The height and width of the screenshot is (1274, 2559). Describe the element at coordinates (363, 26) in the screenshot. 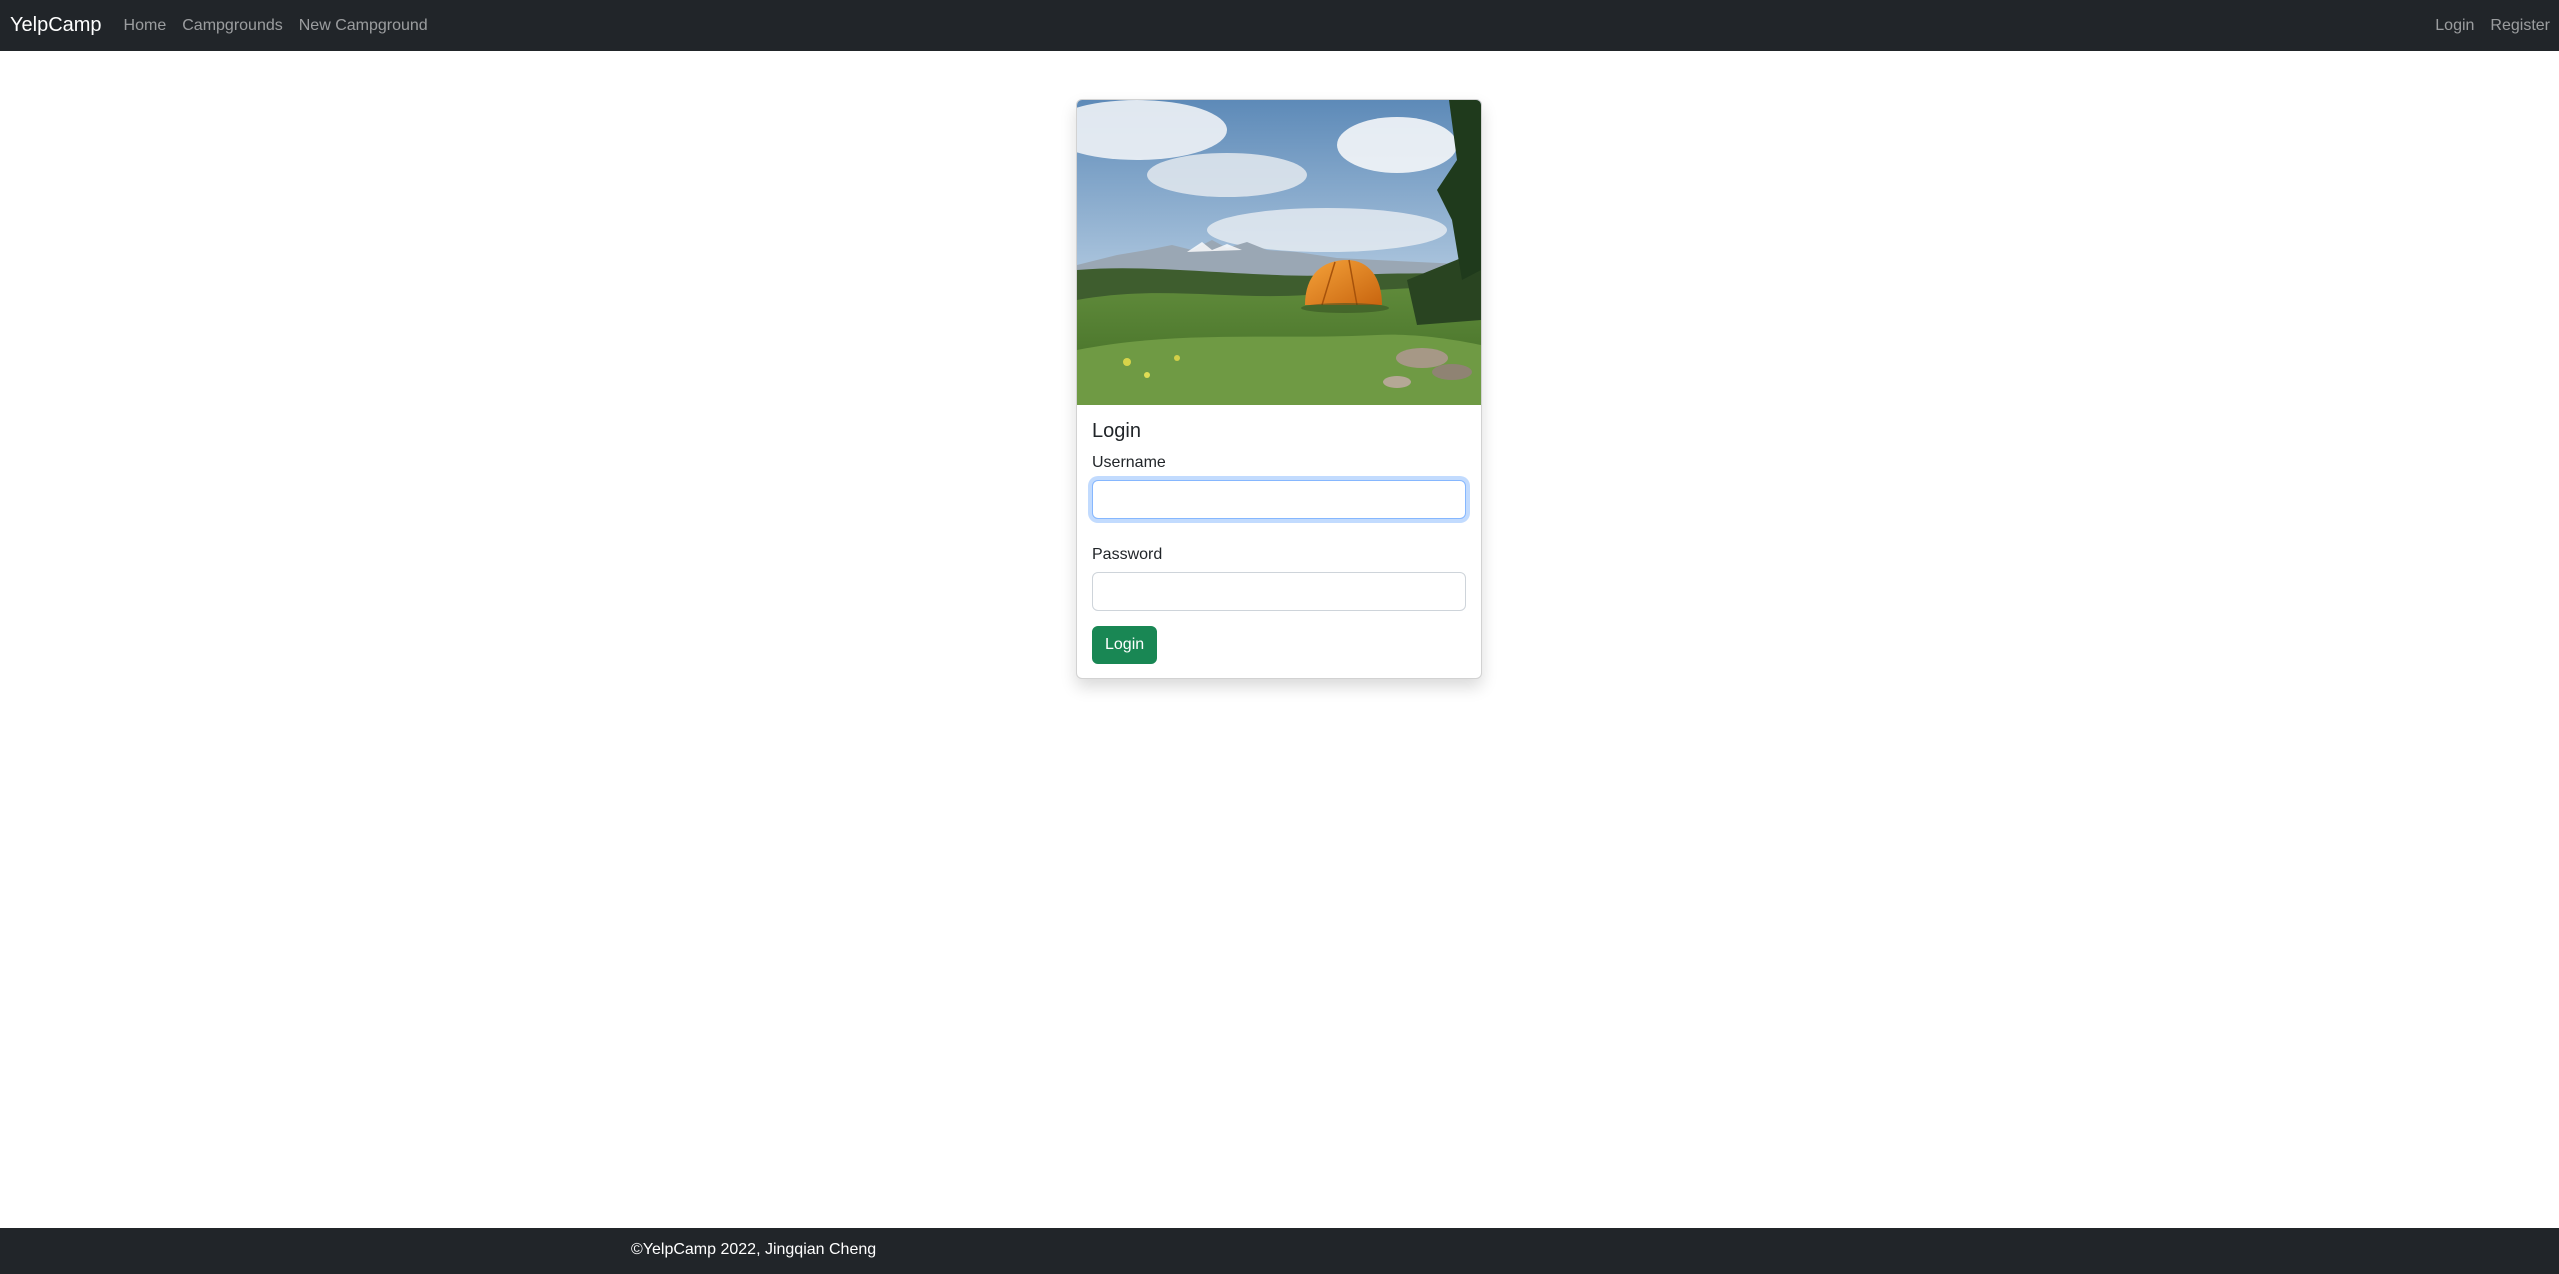

I see `nav-link-new-campground: New Campground` at that location.